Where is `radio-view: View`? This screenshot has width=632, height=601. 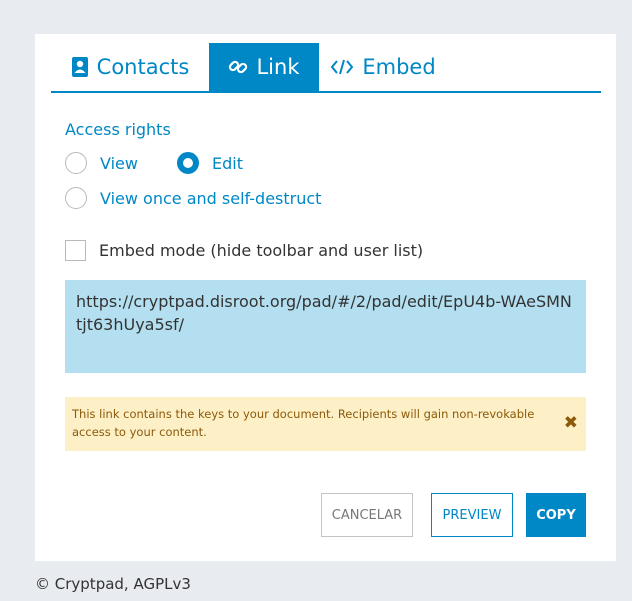
radio-view: View is located at coordinates (101, 163).